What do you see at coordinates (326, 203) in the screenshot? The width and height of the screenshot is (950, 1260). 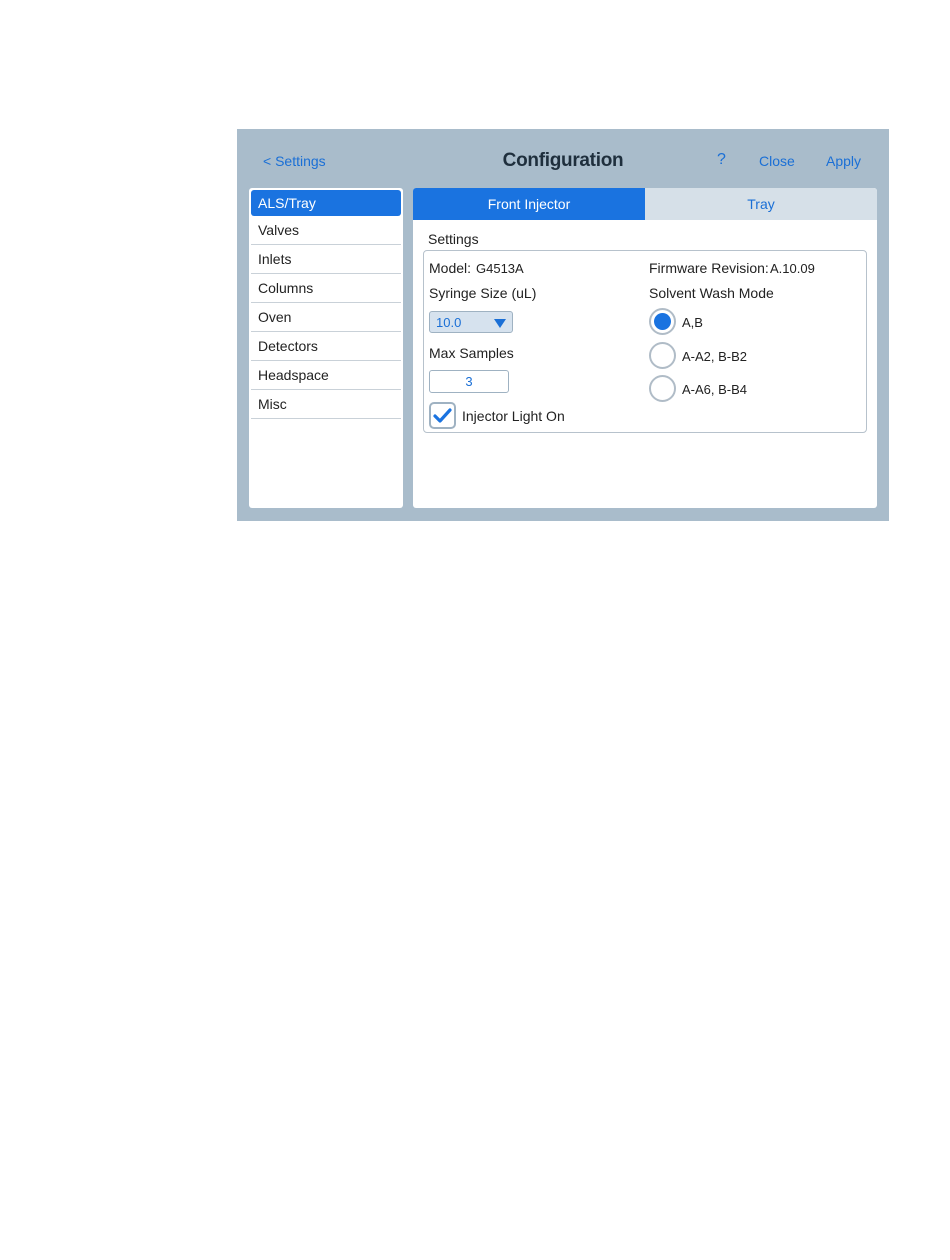 I see `sidebar-item-als-tray: ALS/Tray` at bounding box center [326, 203].